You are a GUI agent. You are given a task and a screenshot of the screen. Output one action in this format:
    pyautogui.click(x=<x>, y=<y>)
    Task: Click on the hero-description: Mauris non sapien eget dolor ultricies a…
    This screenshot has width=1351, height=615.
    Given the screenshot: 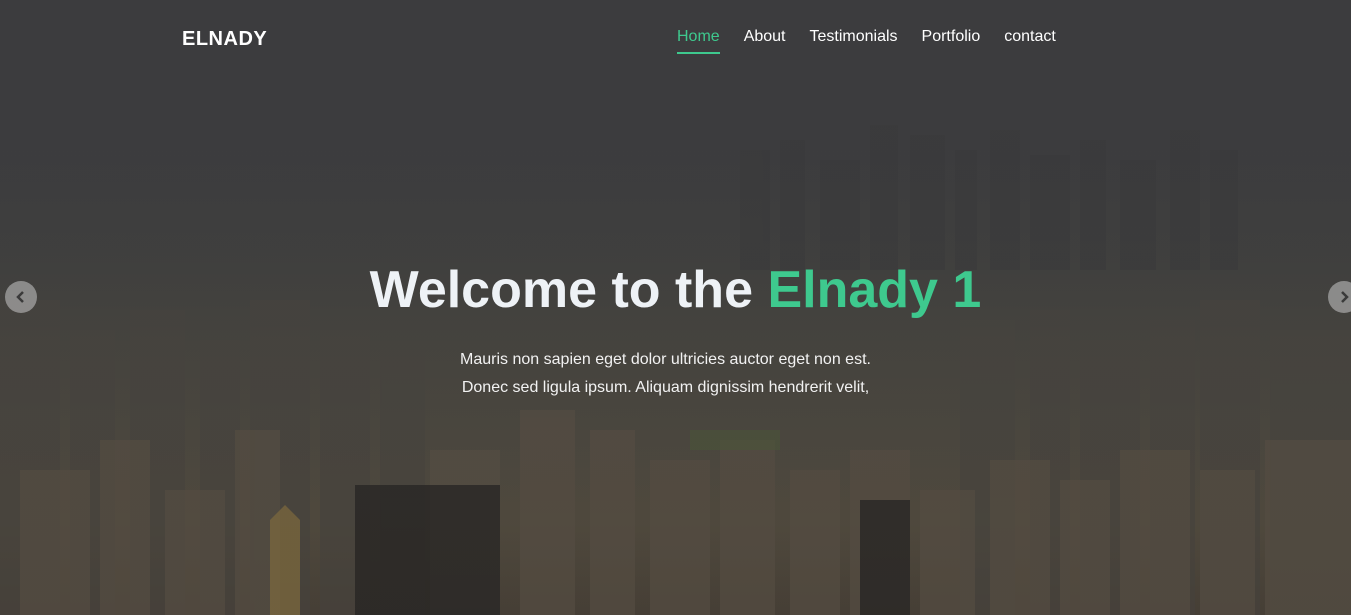 What is the action you would take?
    pyautogui.click(x=665, y=374)
    